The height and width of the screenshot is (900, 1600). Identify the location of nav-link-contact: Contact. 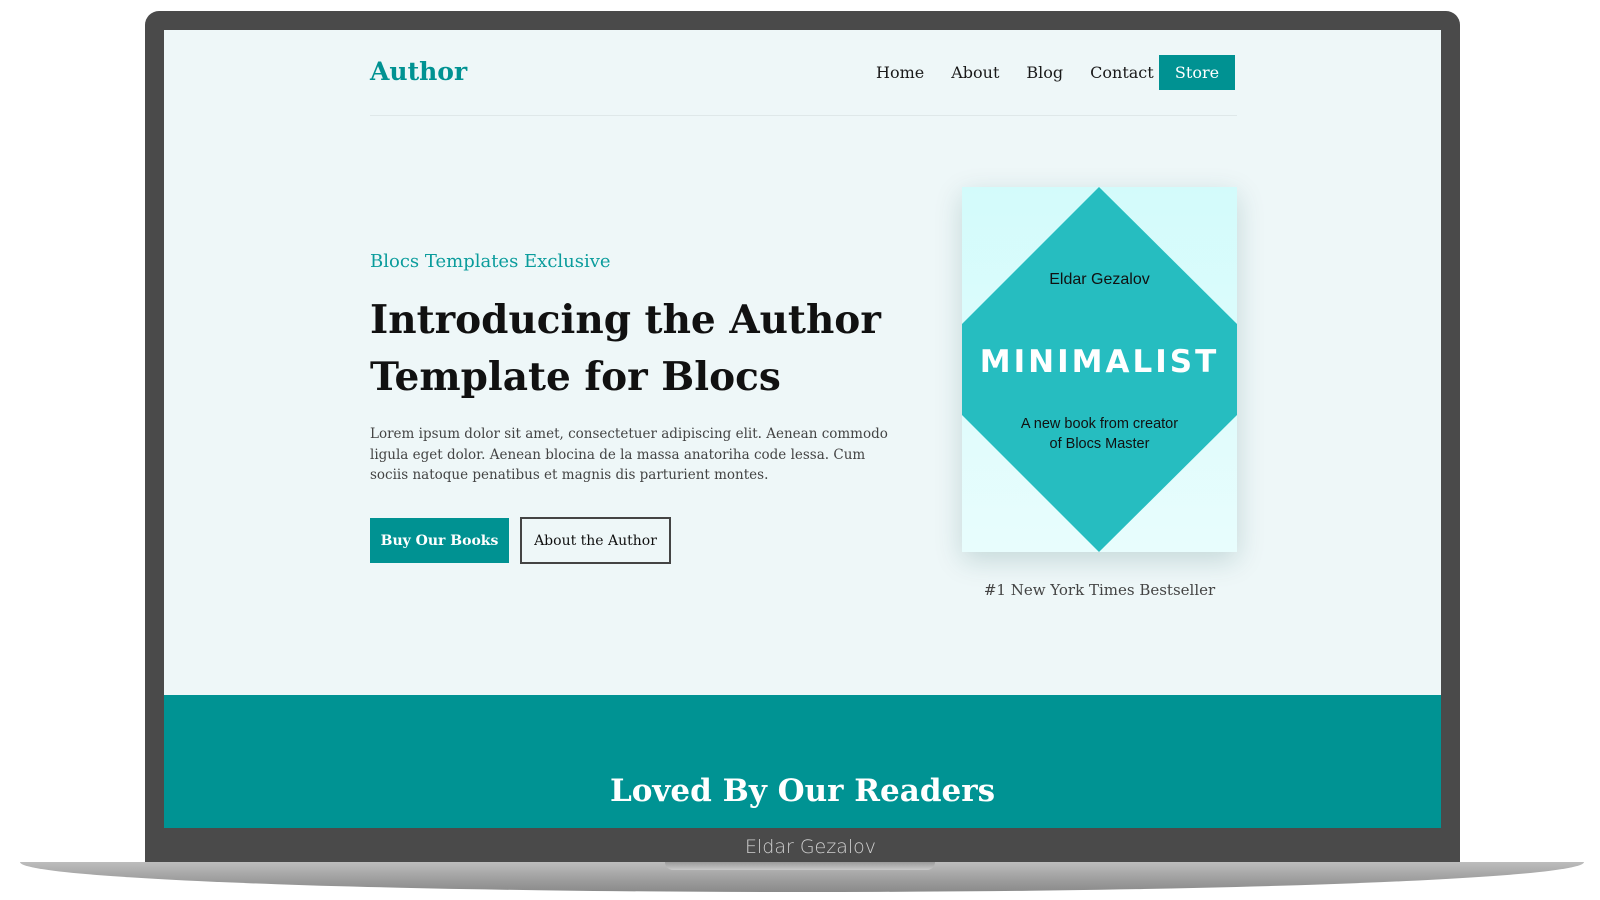
(1122, 72).